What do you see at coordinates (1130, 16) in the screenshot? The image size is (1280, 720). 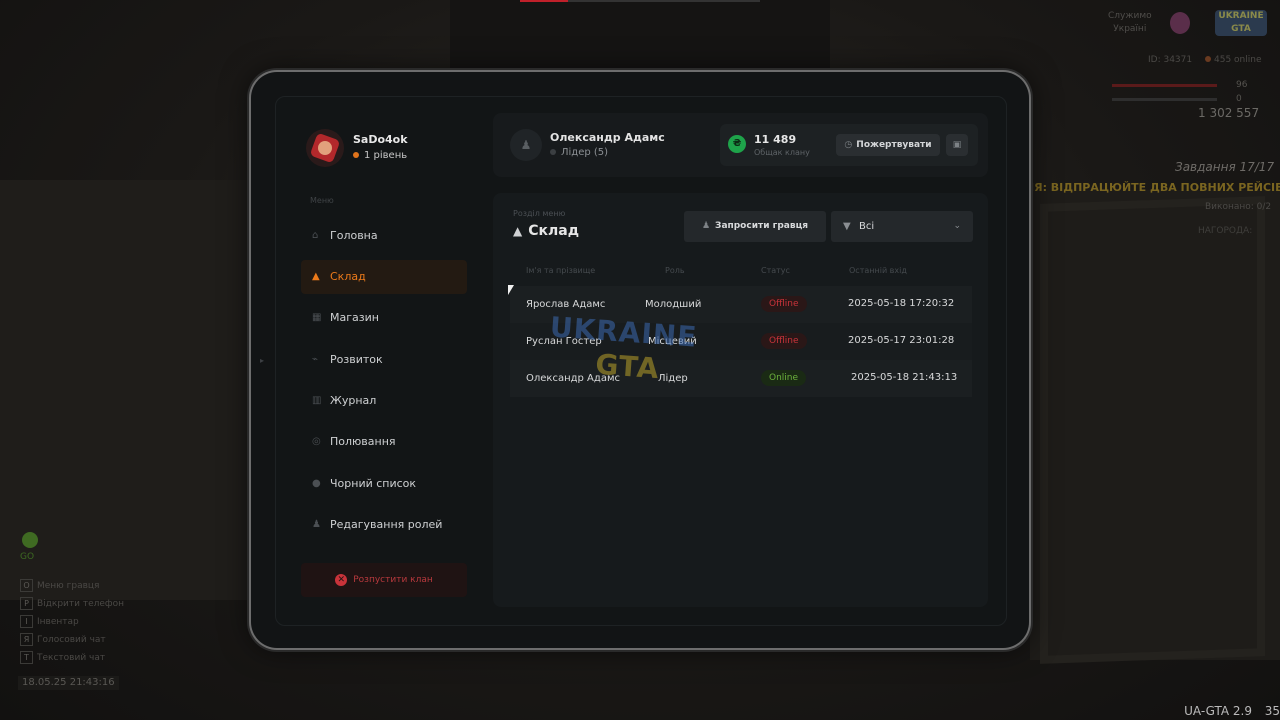 I see `hud-brand-line1: Служимо` at bounding box center [1130, 16].